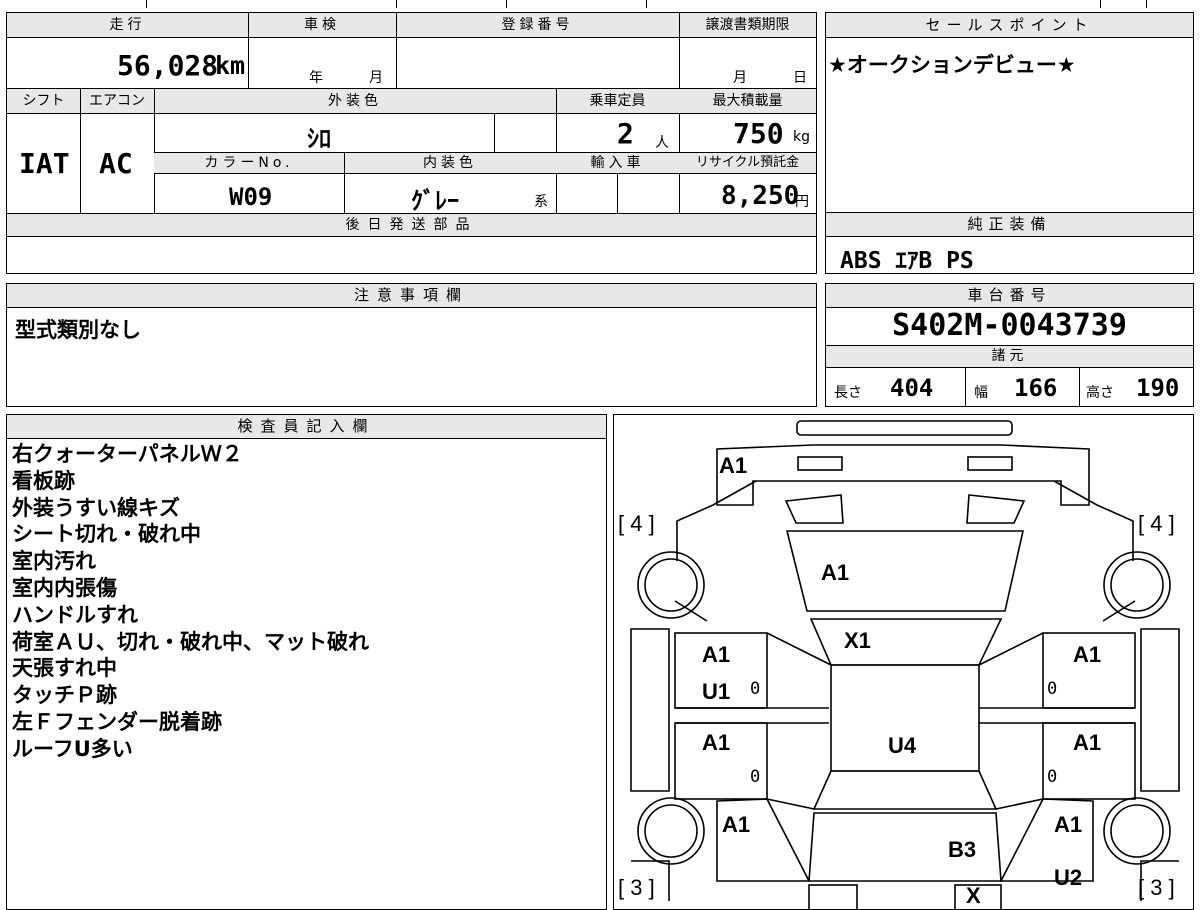  What do you see at coordinates (450, 163) in the screenshot?
I see `interior-color-label: 内装色` at bounding box center [450, 163].